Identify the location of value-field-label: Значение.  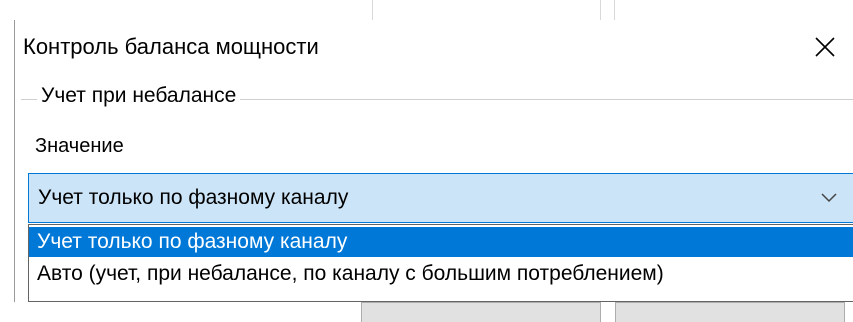
(79, 146).